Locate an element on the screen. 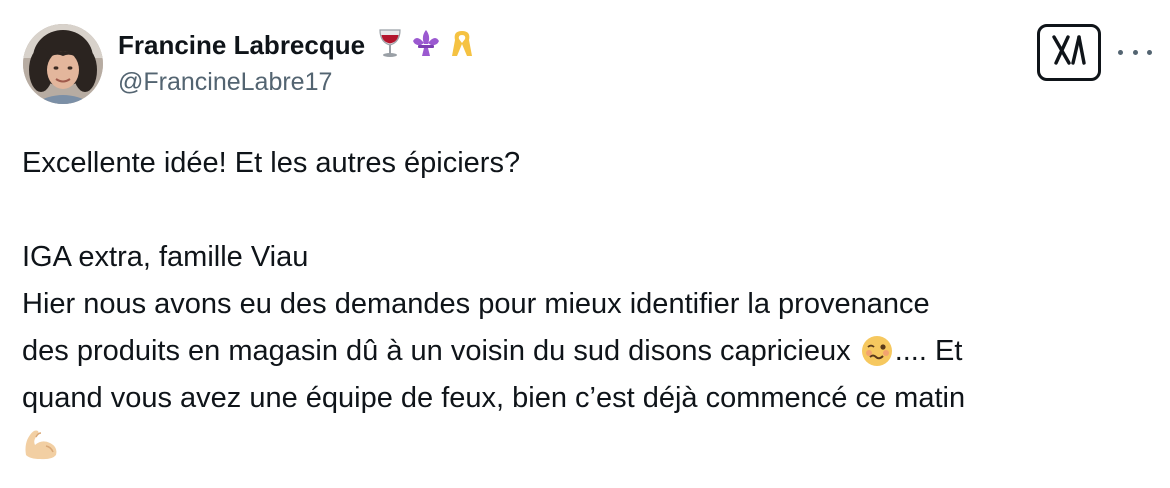 This screenshot has width=1170, height=488. x-grok-button is located at coordinates (1069, 52).